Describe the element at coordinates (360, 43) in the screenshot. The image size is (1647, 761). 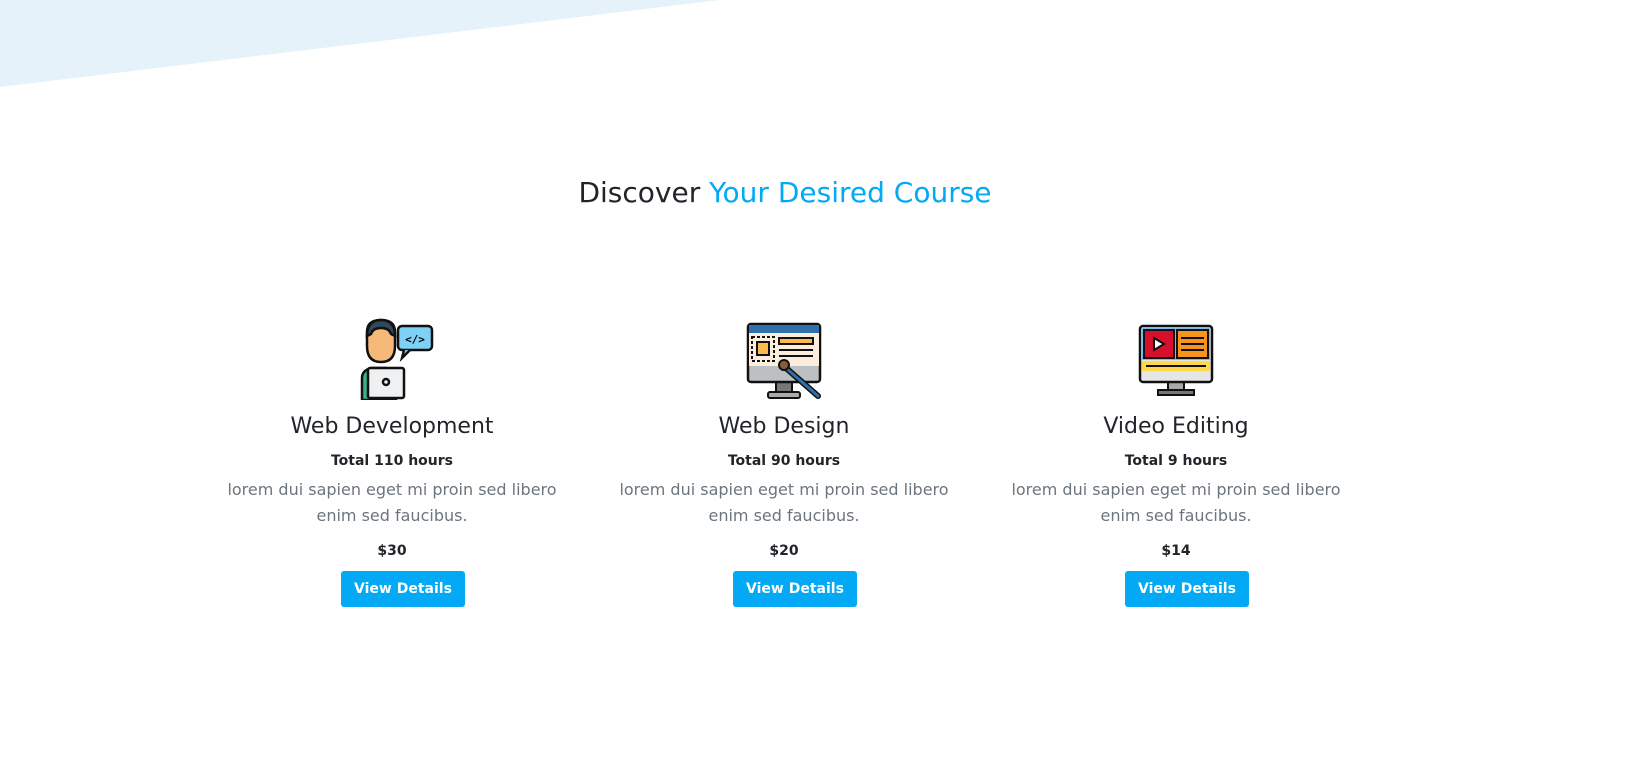
I see `background-shape` at that location.